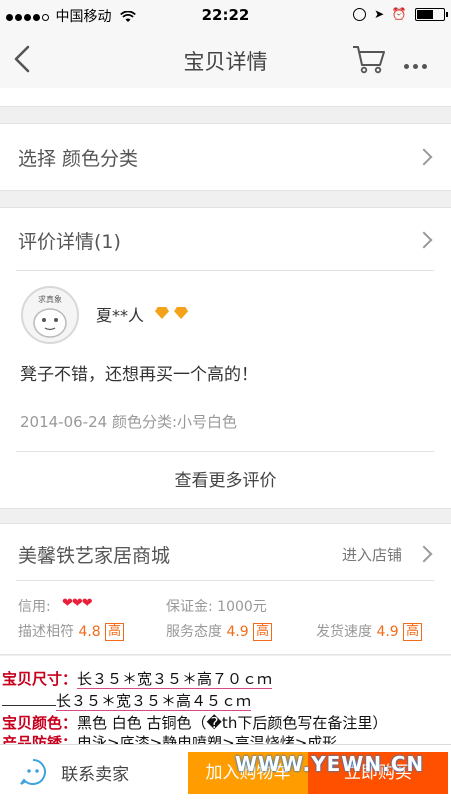 The image size is (451, 801). What do you see at coordinates (225, 15) in the screenshot?
I see `status-bar: 中国移动 22:22 ➤ ⏰` at bounding box center [225, 15].